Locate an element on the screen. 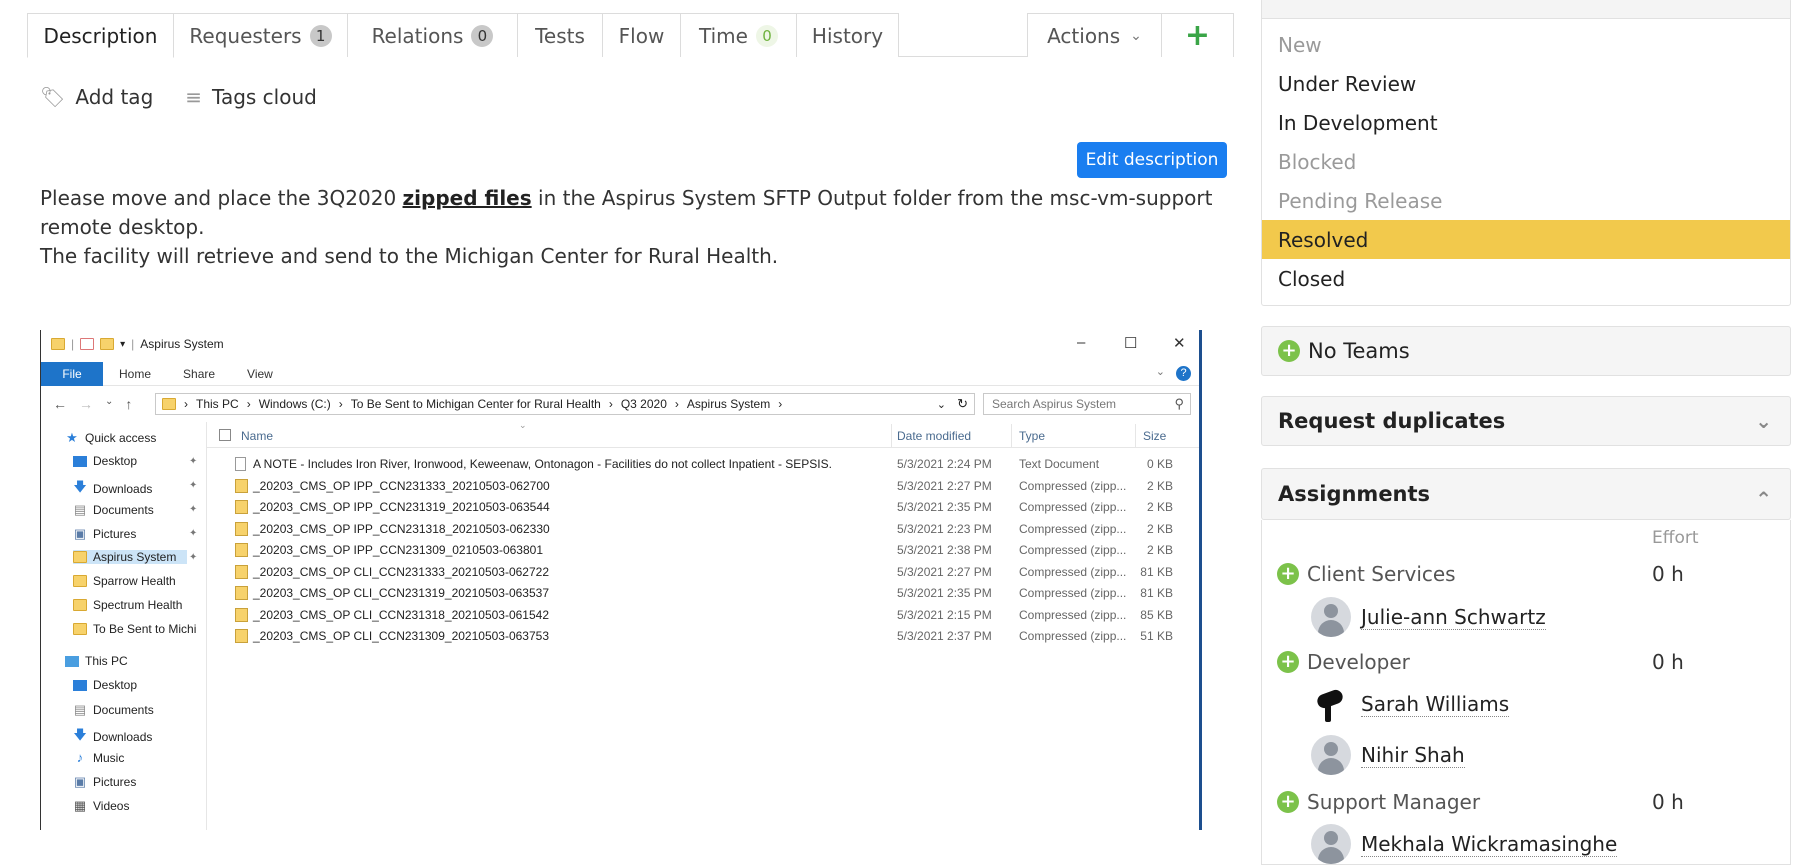 This screenshot has height=865, width=1804. file-size: 85 KB is located at coordinates (1156, 614).